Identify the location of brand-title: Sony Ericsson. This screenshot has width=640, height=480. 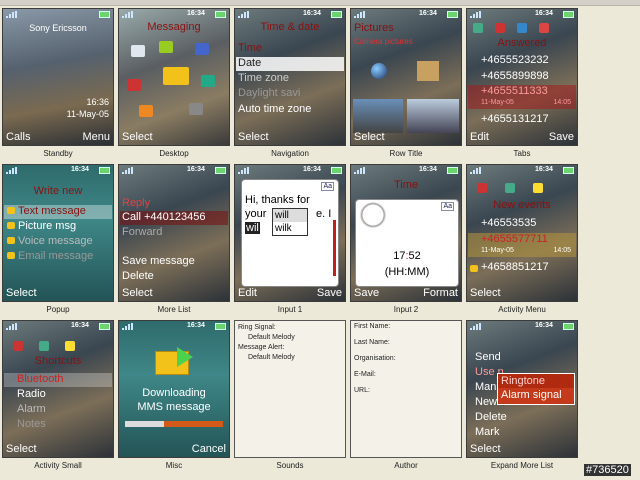
(58, 28).